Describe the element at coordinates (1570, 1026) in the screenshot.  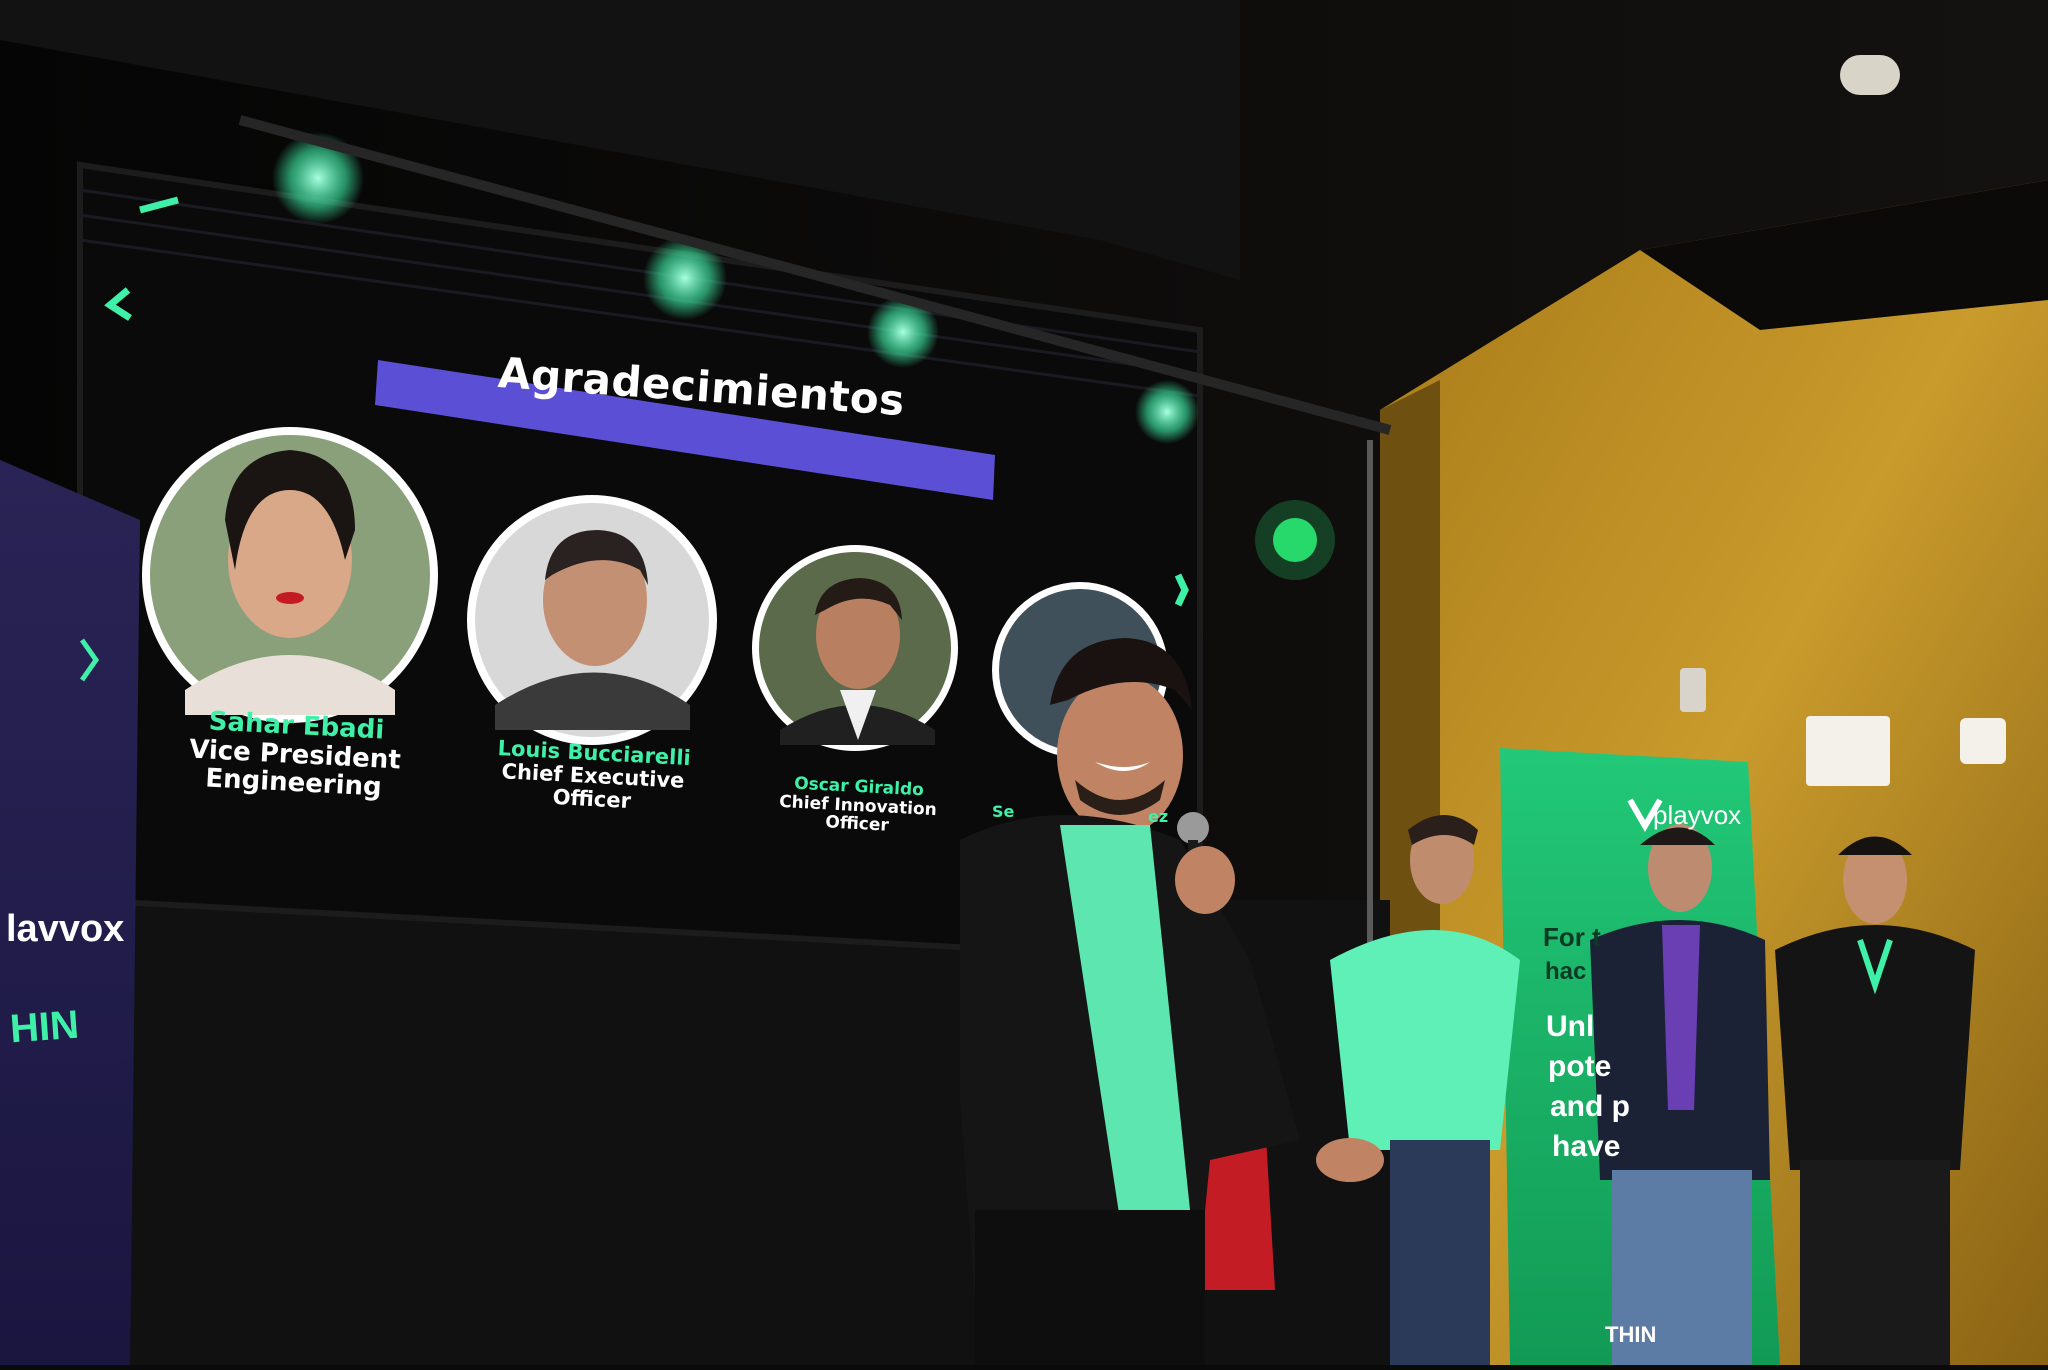
I see `right-banner-line3: Unl` at that location.